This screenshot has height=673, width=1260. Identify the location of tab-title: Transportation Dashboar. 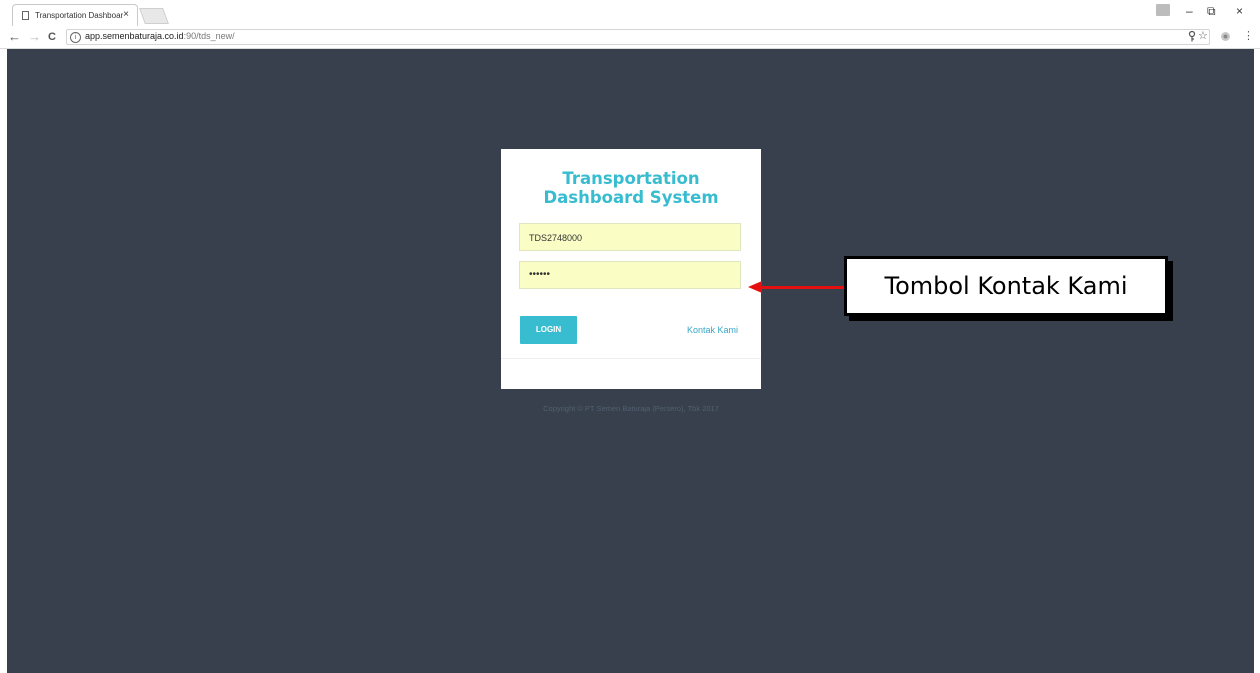
(79, 15).